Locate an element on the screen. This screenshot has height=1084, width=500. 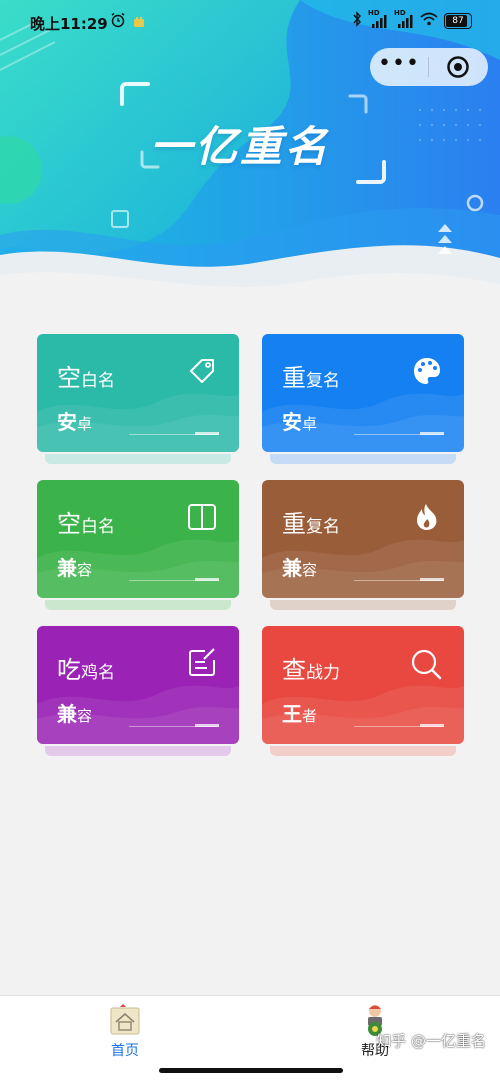
card-subtitle-rest: 者 is located at coordinates (310, 716).